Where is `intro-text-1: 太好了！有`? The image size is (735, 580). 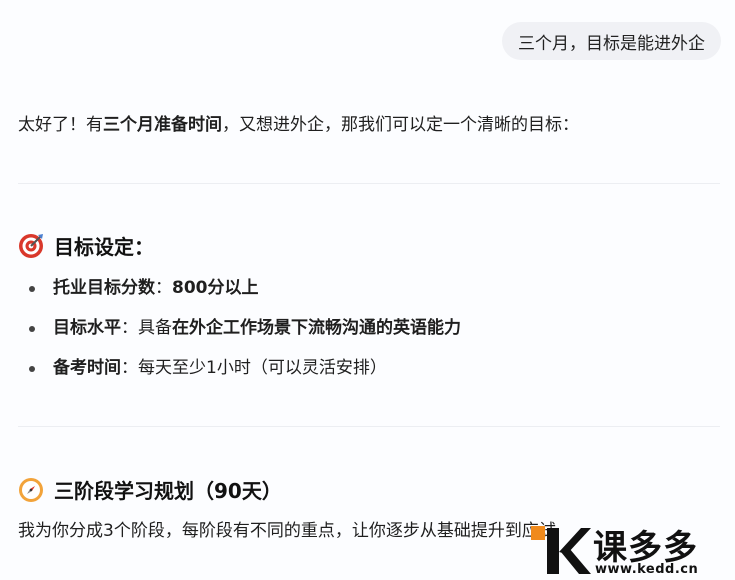 intro-text-1: 太好了！有 is located at coordinates (60, 125).